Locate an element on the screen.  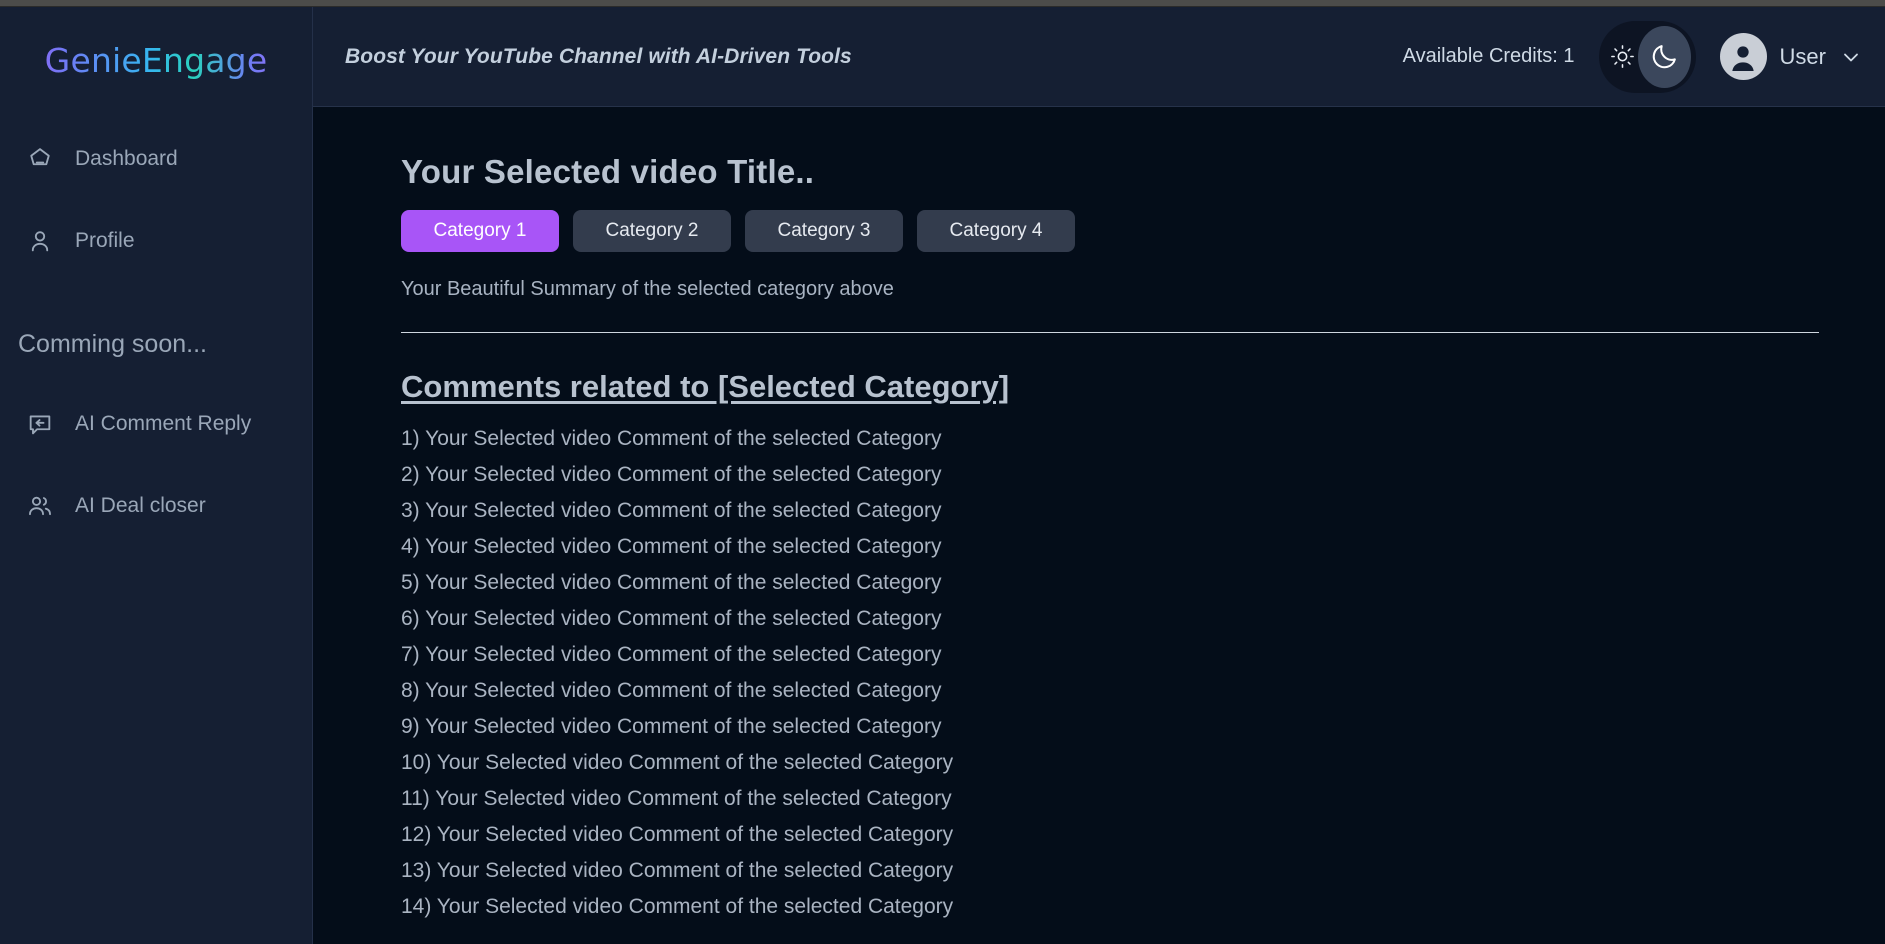
category-tab-2: Category 2 is located at coordinates (652, 231).